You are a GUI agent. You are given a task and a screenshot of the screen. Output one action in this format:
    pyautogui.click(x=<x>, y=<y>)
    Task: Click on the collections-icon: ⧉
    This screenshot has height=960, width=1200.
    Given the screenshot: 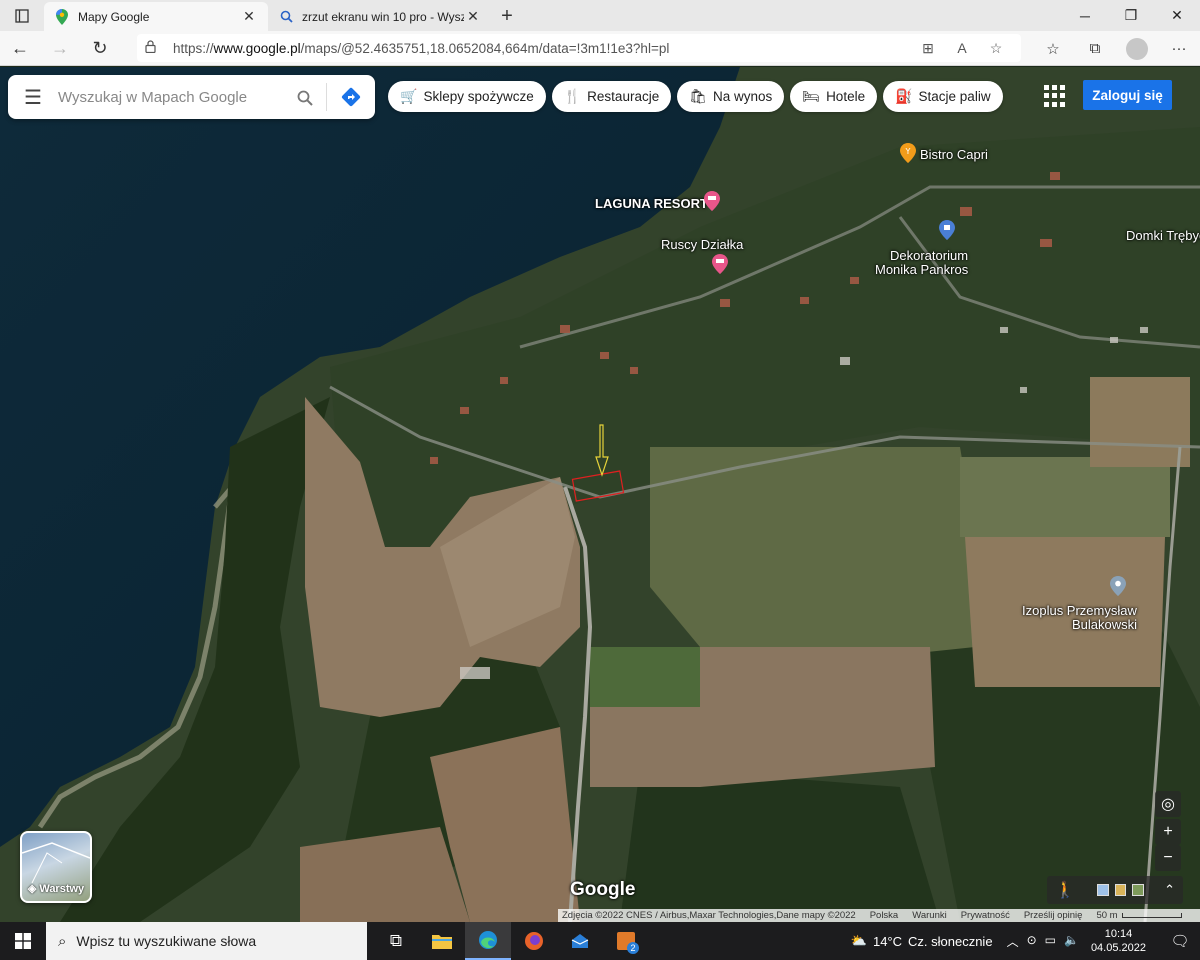 What is the action you would take?
    pyautogui.click(x=1095, y=48)
    